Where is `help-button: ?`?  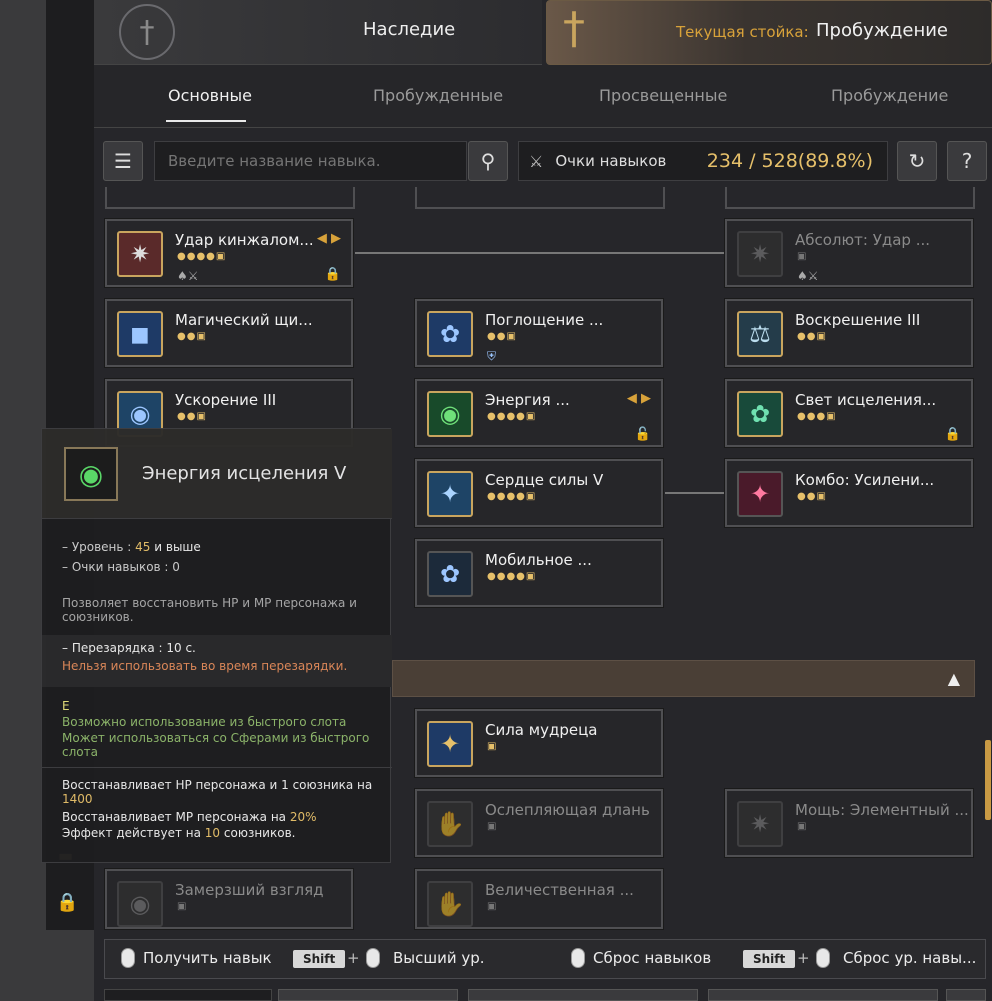 help-button: ? is located at coordinates (967, 161).